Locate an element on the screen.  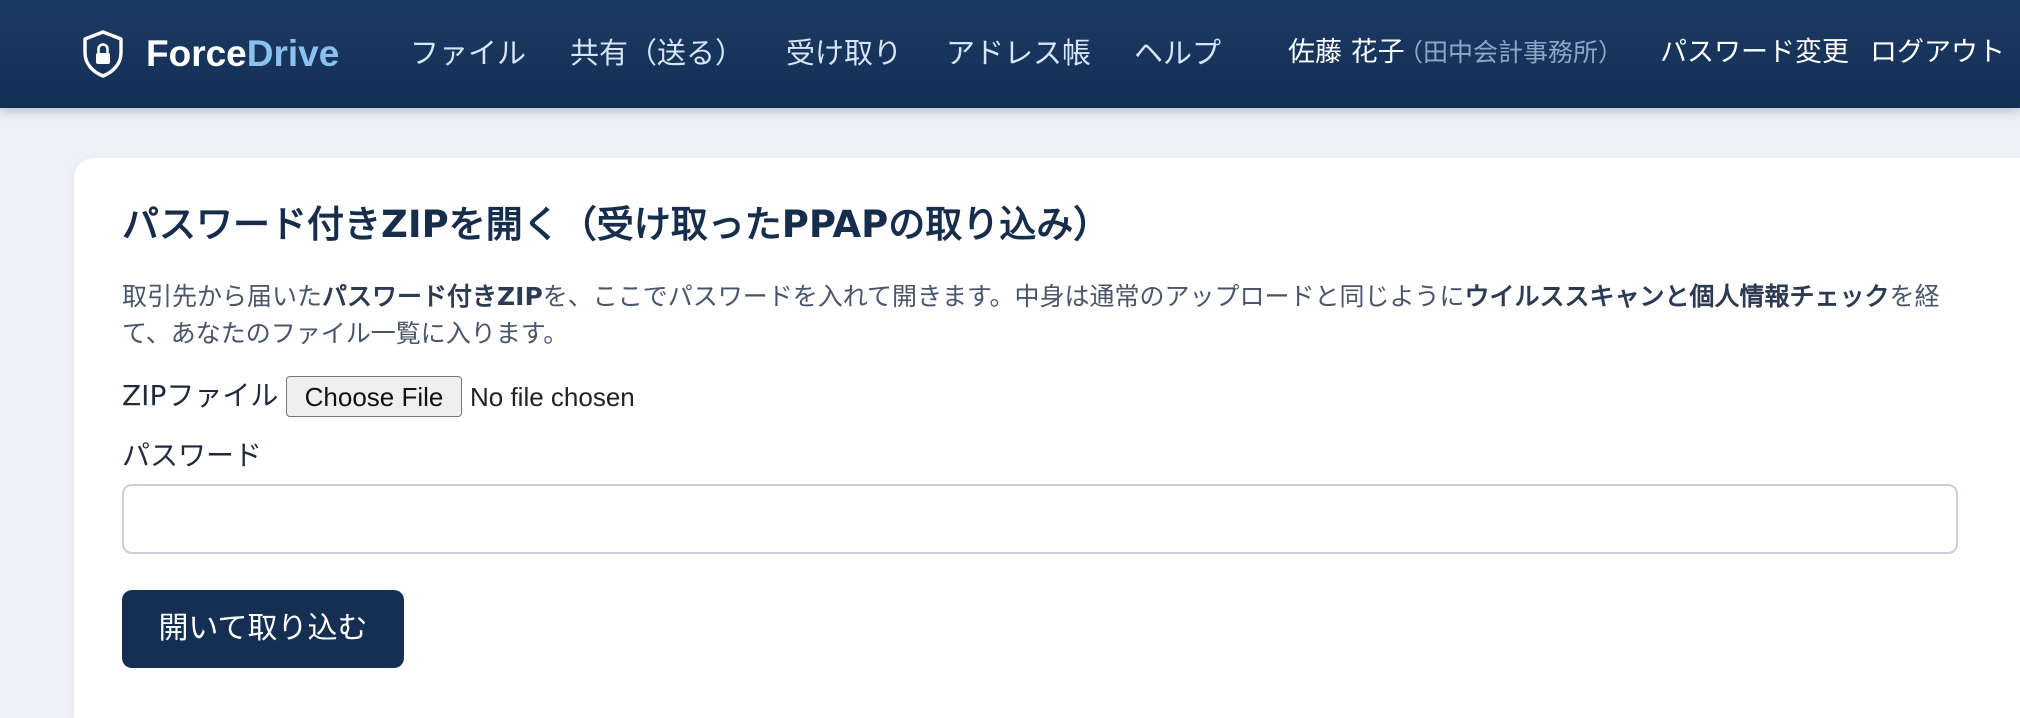
brand-logo: ForceDrive is located at coordinates (209, 54).